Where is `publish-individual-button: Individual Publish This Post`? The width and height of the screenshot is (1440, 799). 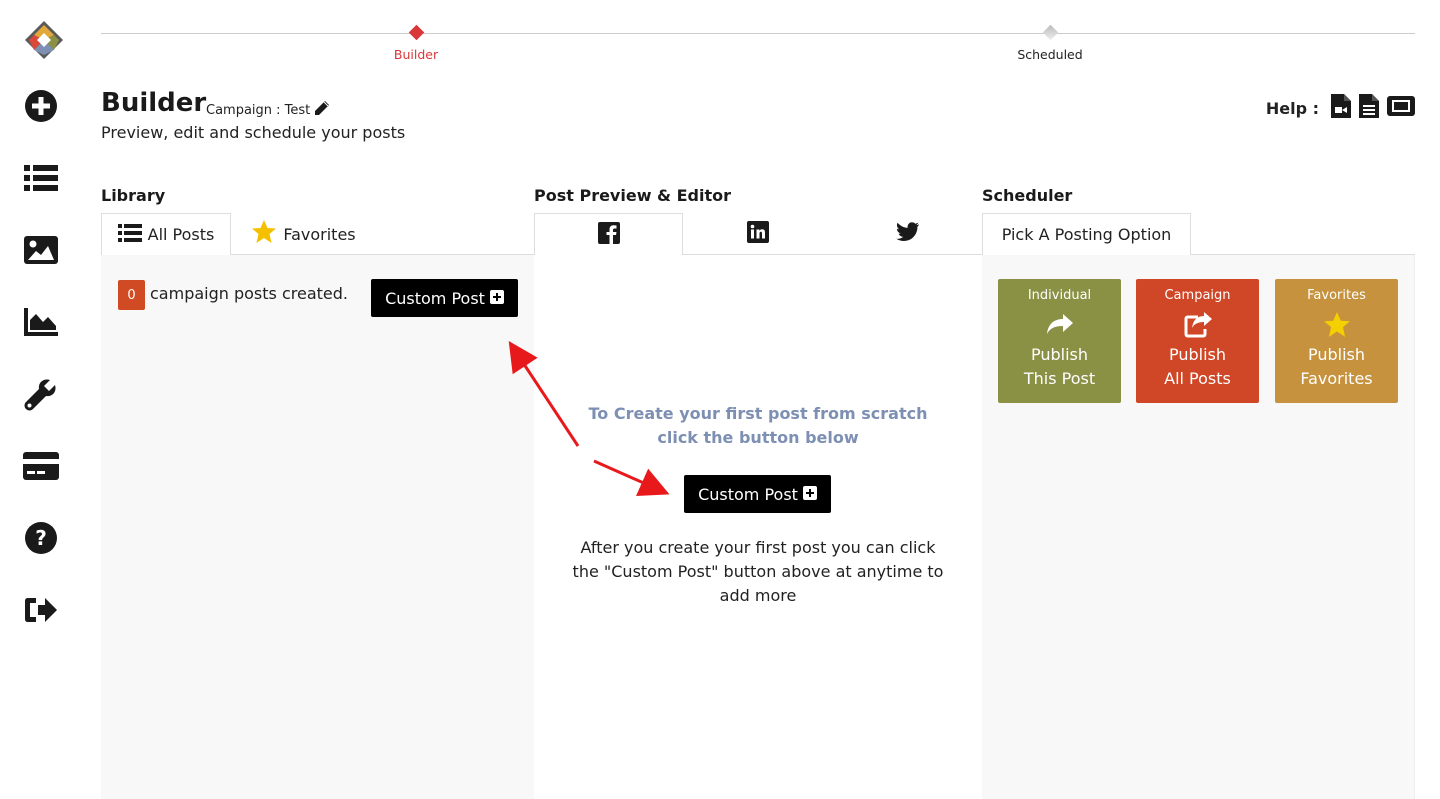 publish-individual-button: Individual Publish This Post is located at coordinates (1059, 341).